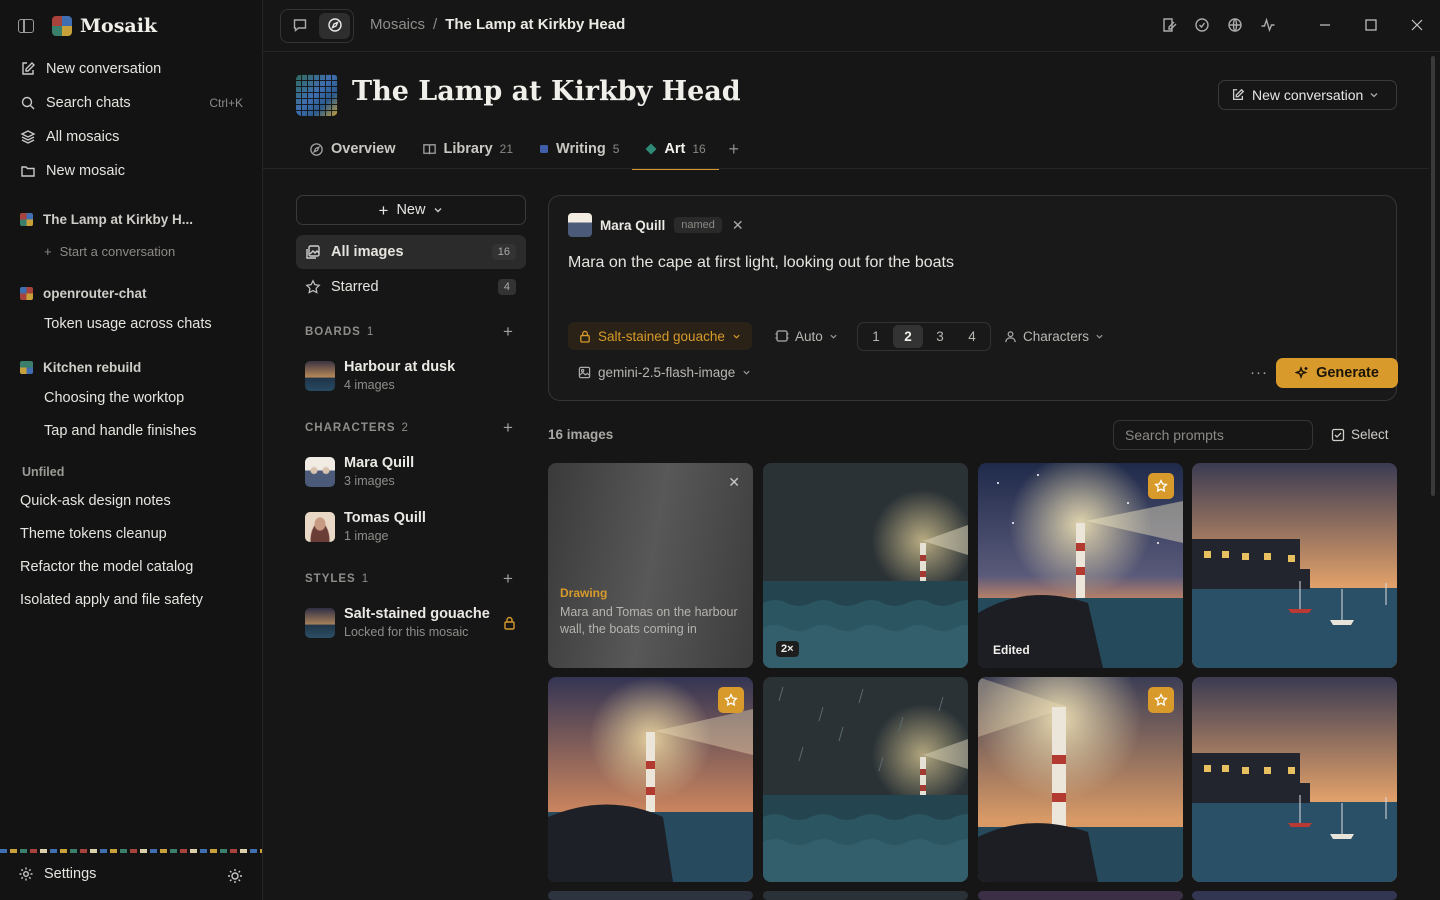 This screenshot has width=1440, height=900. What do you see at coordinates (734, 149) in the screenshot?
I see `add-tab-button: +` at bounding box center [734, 149].